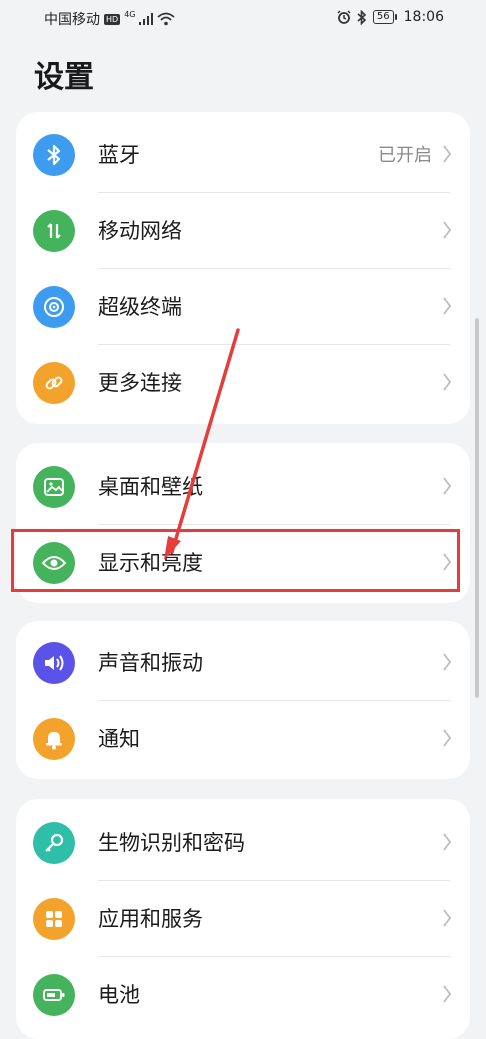 This screenshot has height=1039, width=486. What do you see at coordinates (150, 663) in the screenshot?
I see `settings-item-label: 声音和振动` at bounding box center [150, 663].